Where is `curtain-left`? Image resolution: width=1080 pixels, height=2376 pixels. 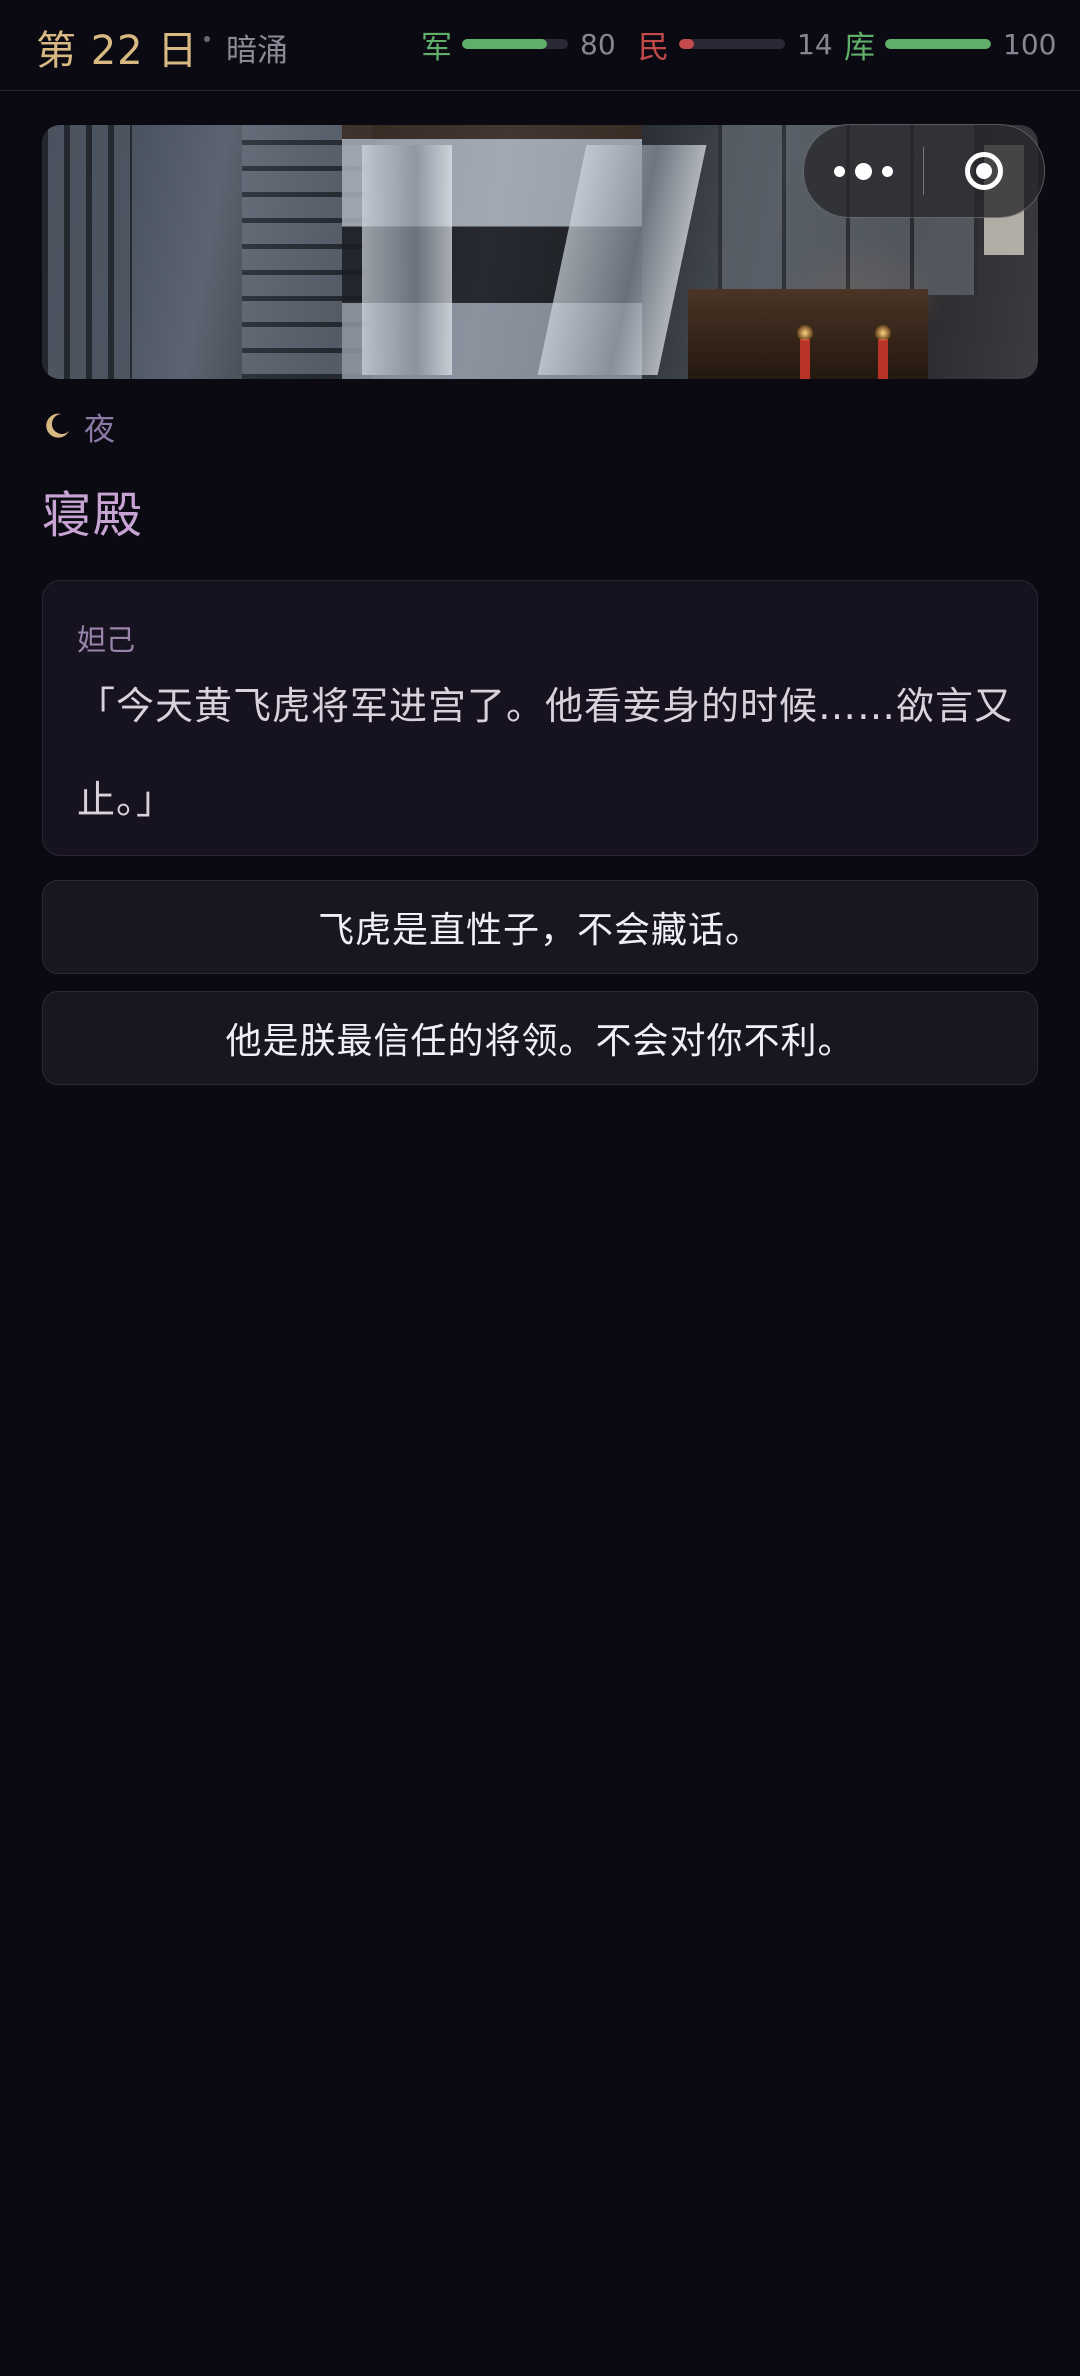
curtain-left is located at coordinates (407, 260).